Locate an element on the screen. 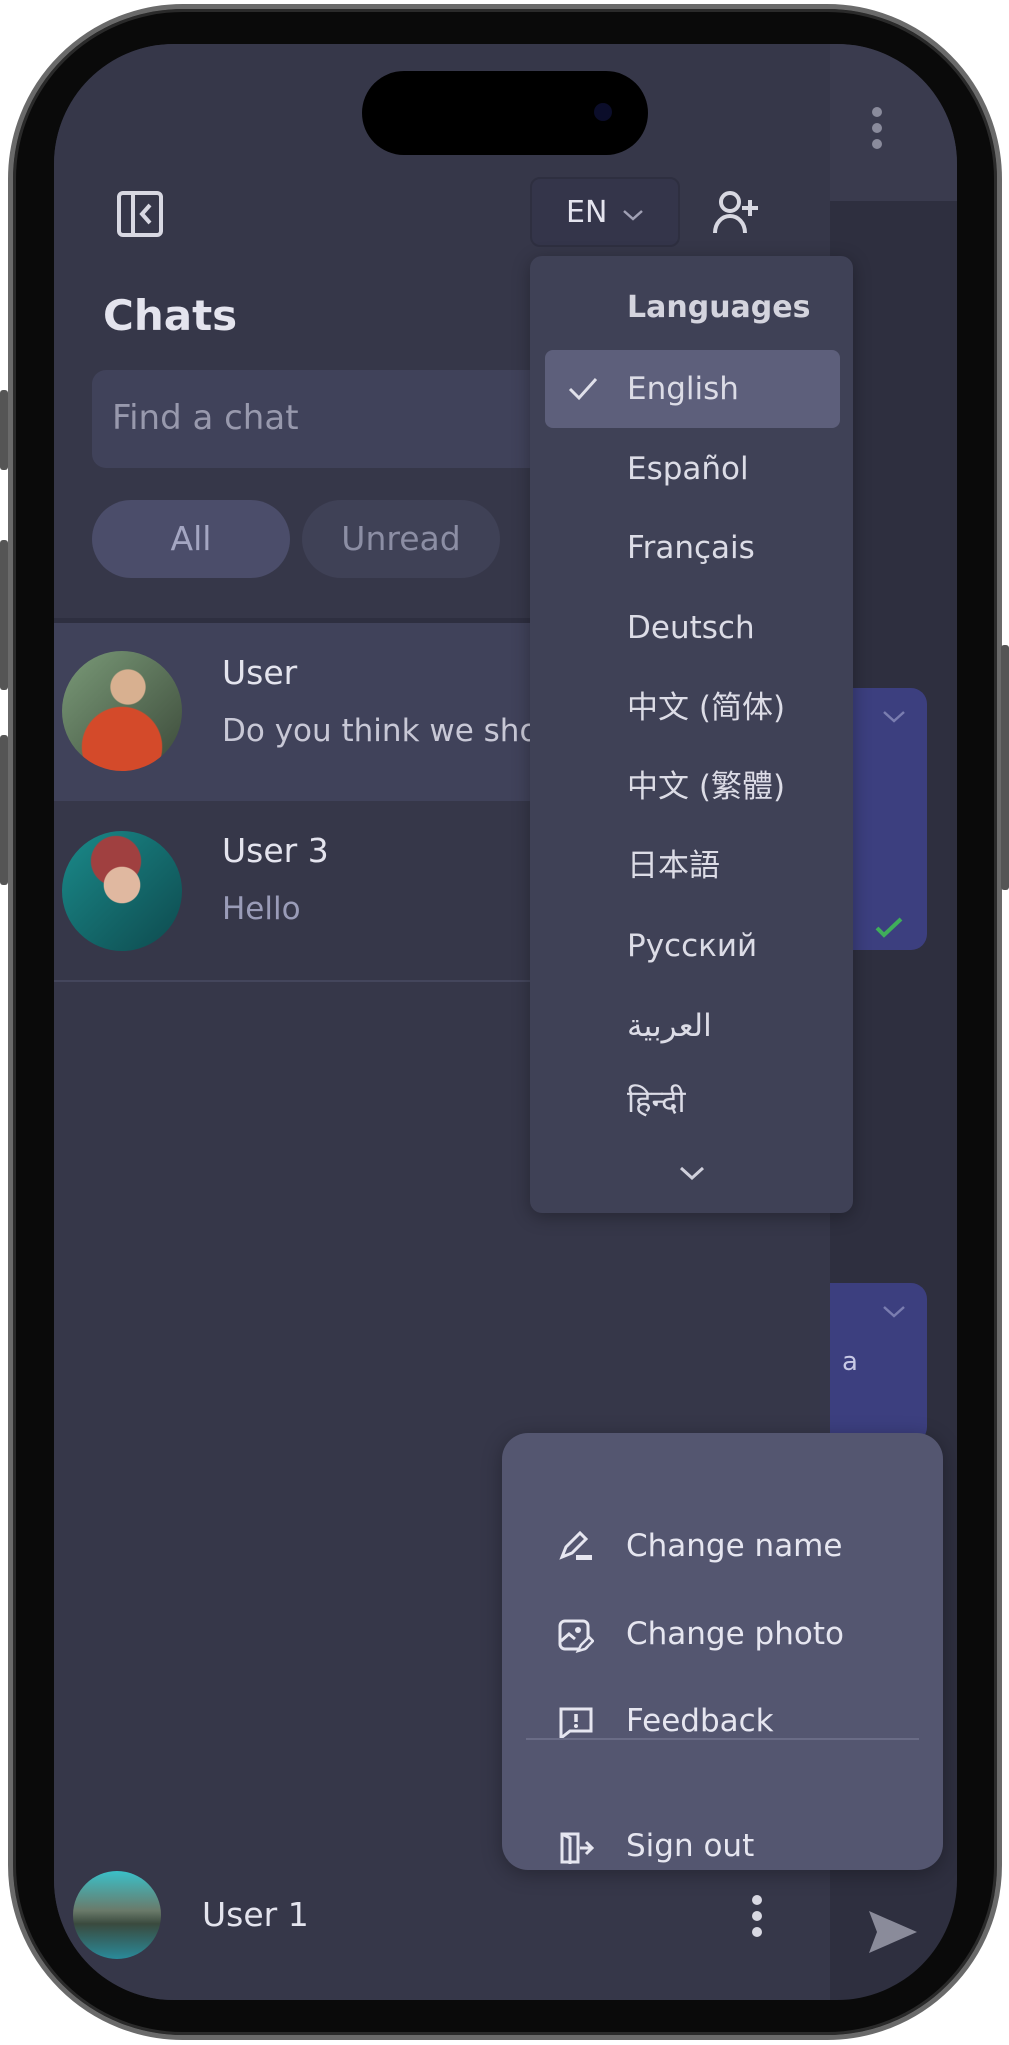  message-bubble: a is located at coordinates (878, 1363).